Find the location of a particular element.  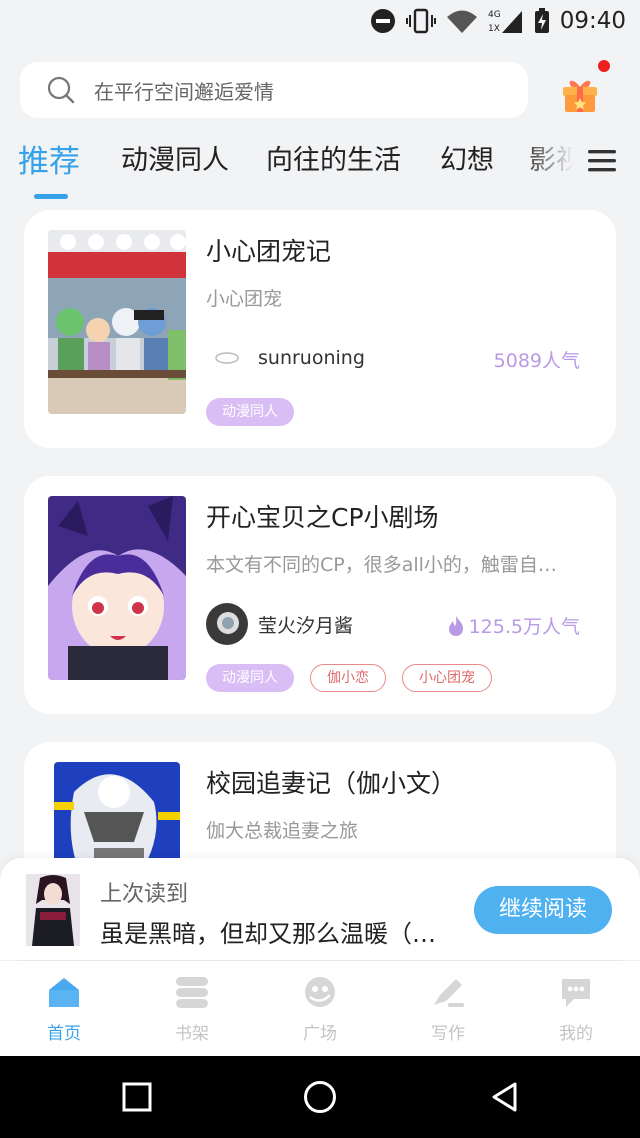

profile-icon is located at coordinates (576, 993).